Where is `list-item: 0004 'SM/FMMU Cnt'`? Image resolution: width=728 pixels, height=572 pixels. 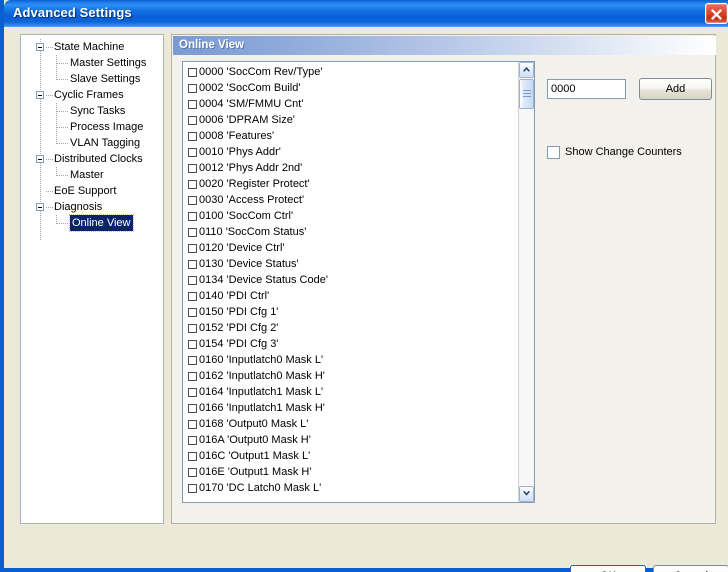 list-item: 0004 'SM/FMMU Cnt' is located at coordinates (351, 104).